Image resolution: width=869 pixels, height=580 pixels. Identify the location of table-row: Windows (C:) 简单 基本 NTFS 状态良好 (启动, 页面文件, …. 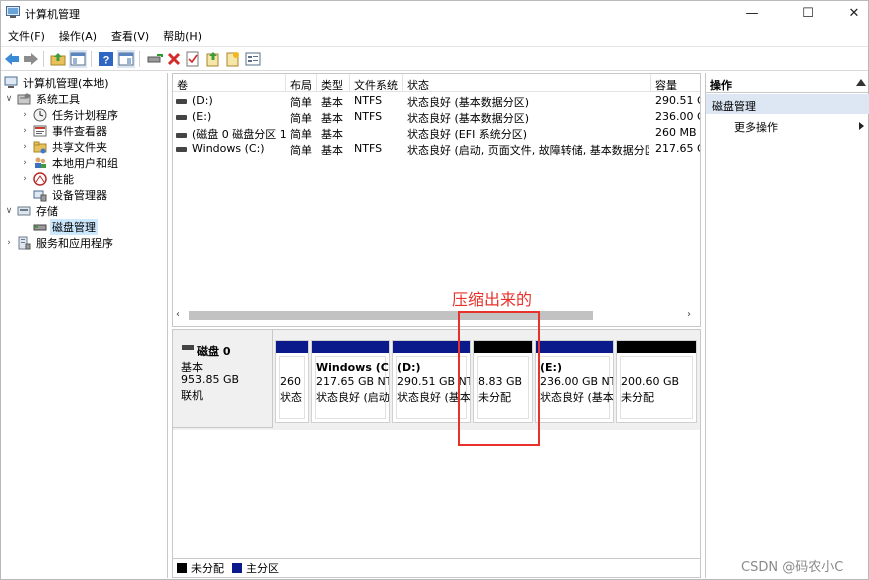
(436, 149).